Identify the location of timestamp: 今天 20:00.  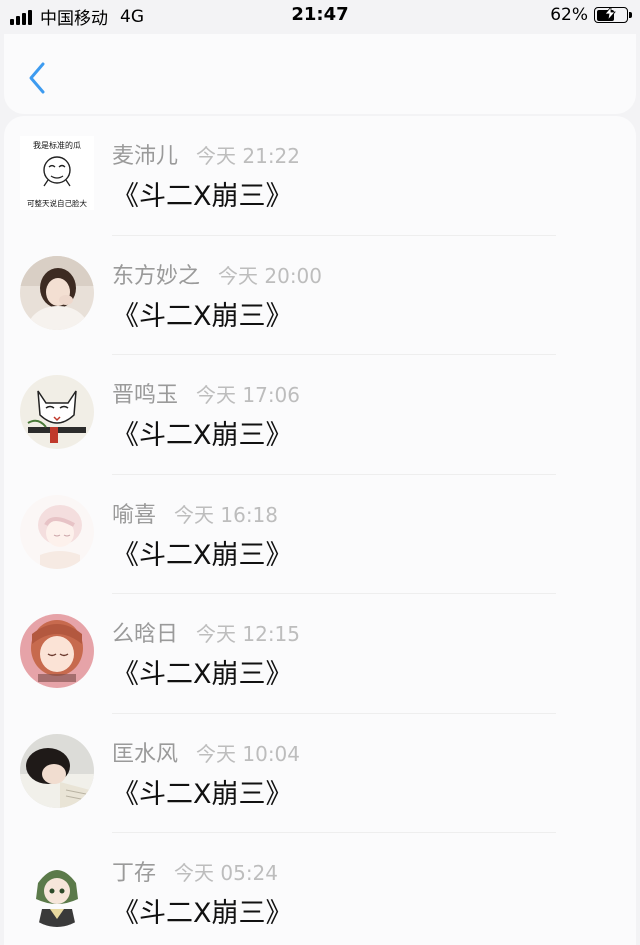
(270, 275).